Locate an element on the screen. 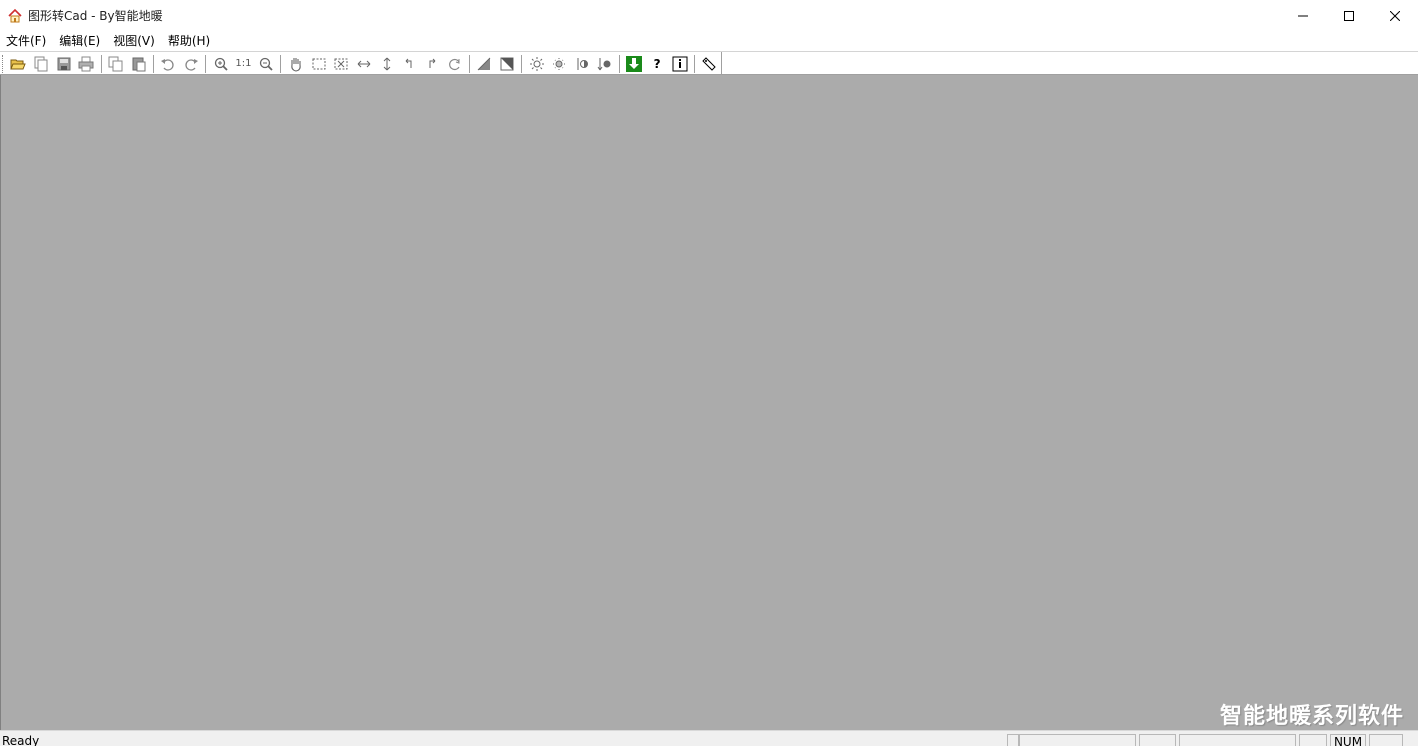  toolbar: 1:1 ? is located at coordinates (709, 63).